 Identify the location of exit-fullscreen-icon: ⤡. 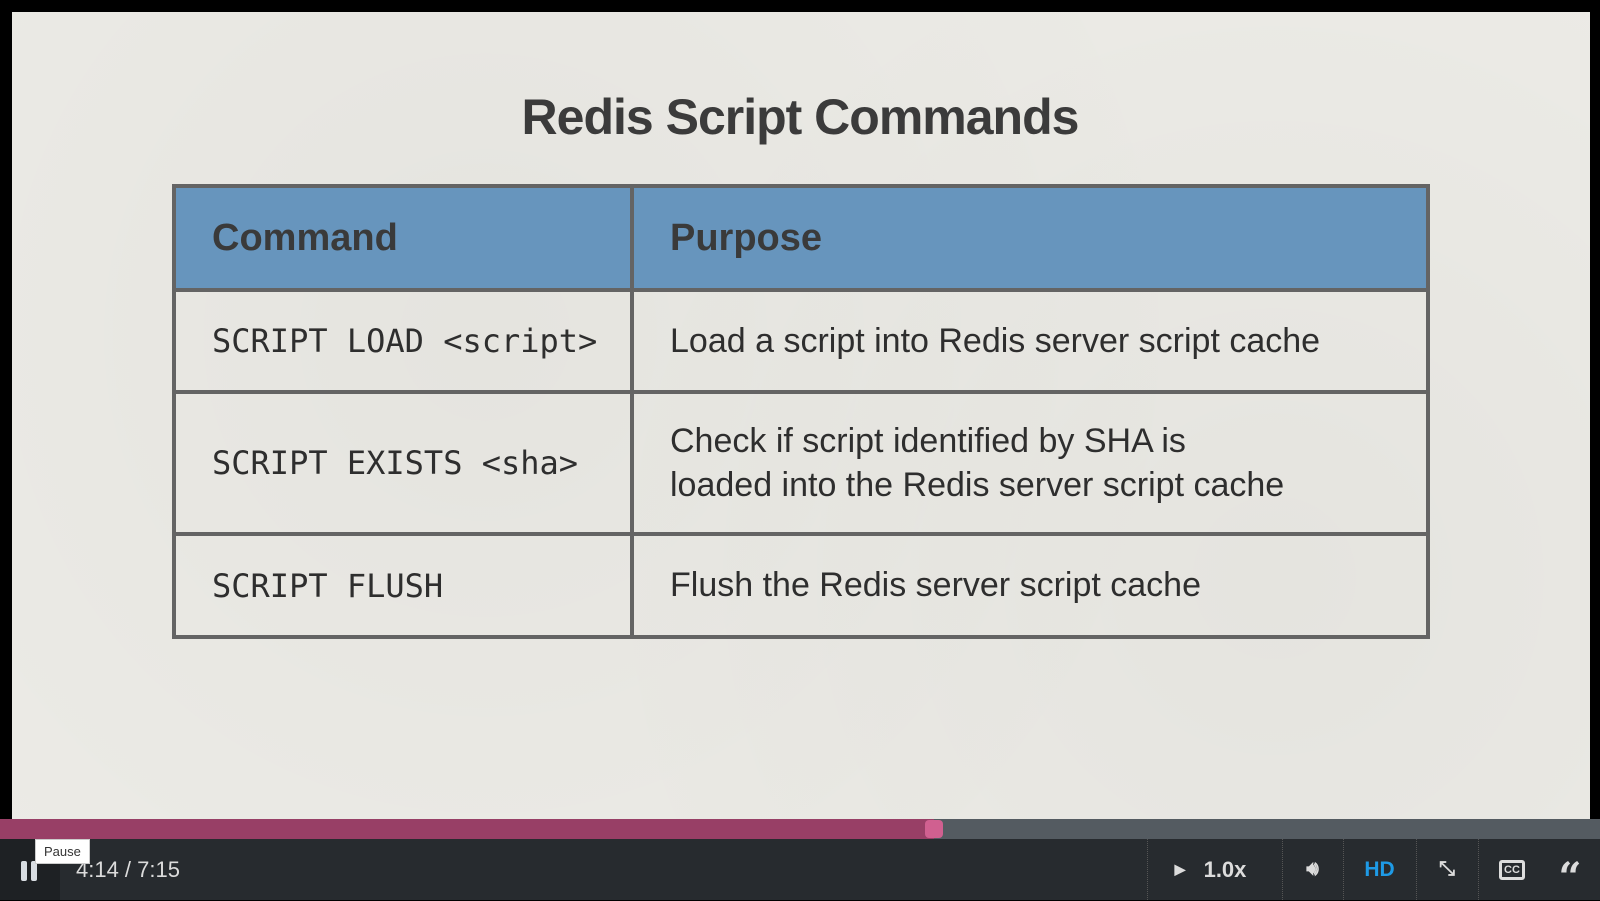
(1447, 869).